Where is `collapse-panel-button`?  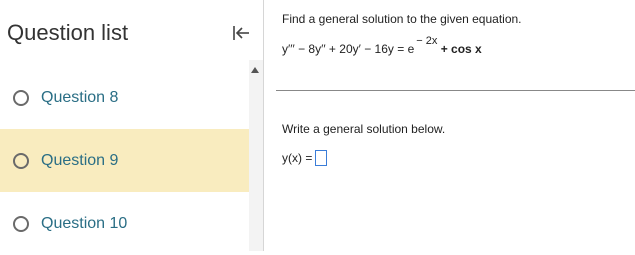
collapse-panel-button is located at coordinates (241, 33).